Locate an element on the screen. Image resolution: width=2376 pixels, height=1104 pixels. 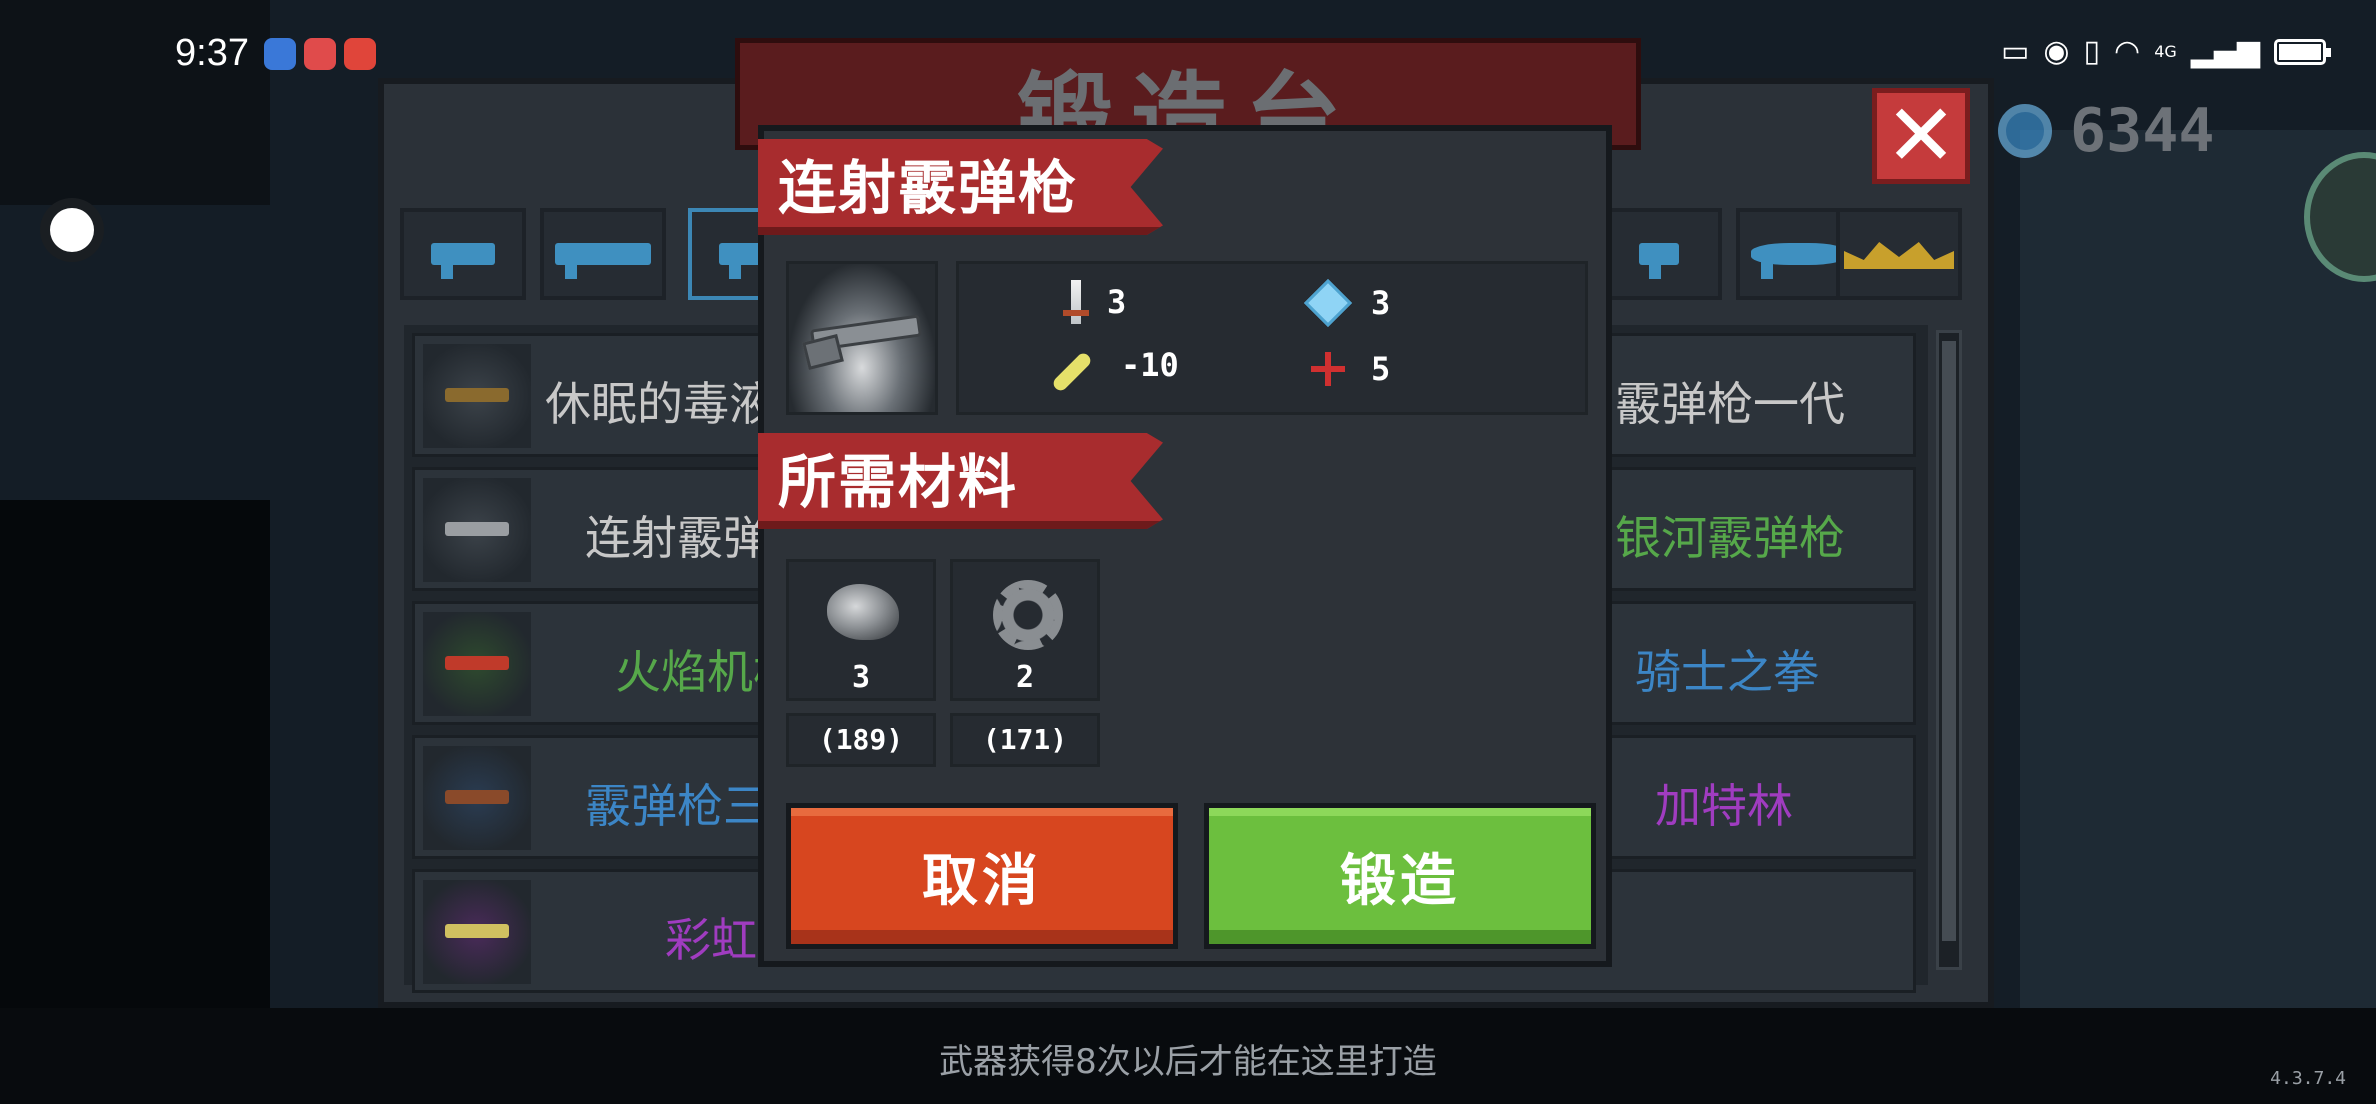
tab-launcher is located at coordinates (1659, 254).